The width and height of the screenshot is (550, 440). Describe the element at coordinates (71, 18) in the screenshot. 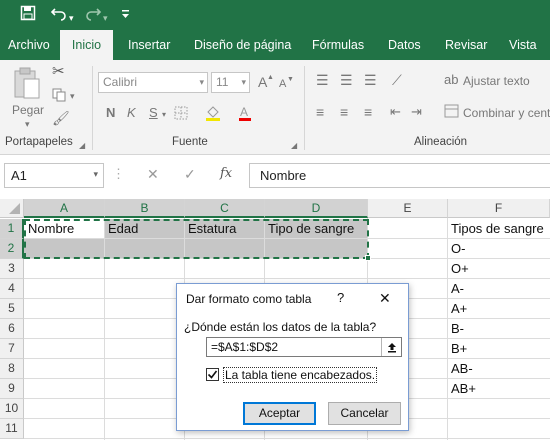

I see `undo-dropdown-icon: ▾` at that location.